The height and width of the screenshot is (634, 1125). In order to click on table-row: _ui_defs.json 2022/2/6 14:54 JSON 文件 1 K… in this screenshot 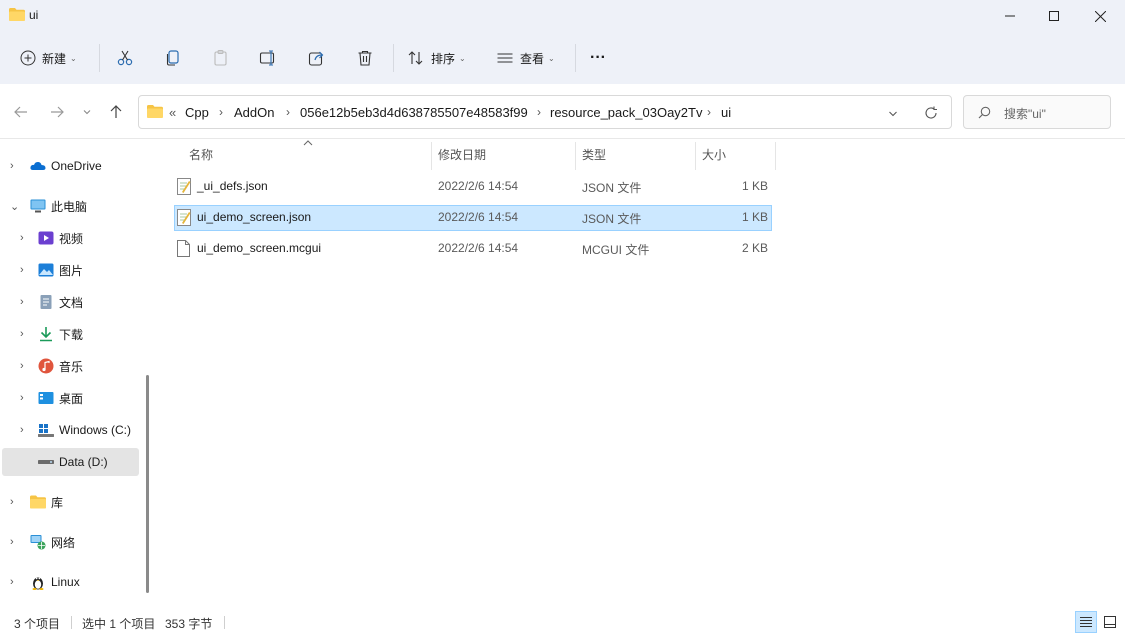, I will do `click(473, 187)`.